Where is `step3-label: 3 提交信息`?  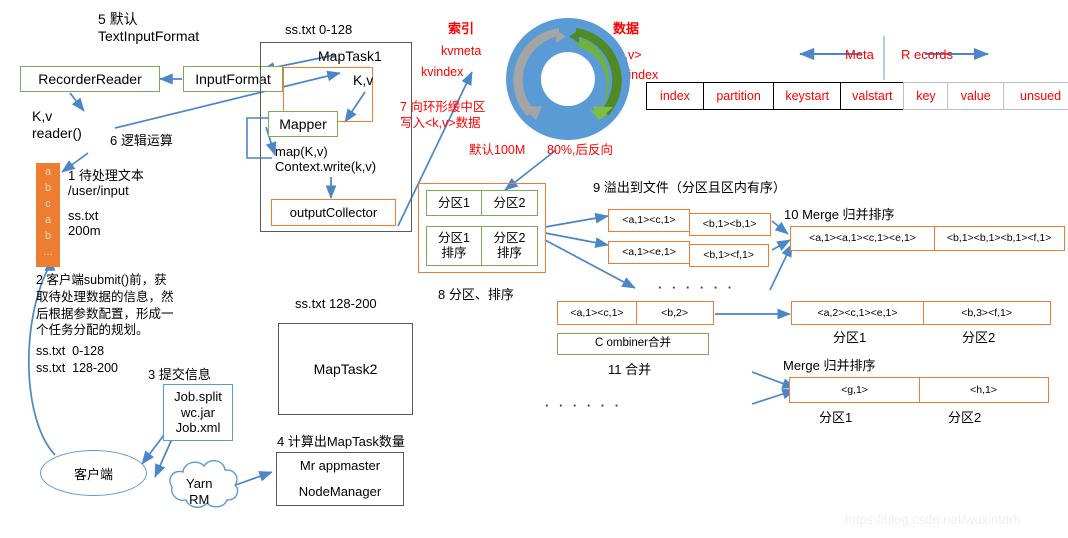
step3-label: 3 提交信息 is located at coordinates (179, 374).